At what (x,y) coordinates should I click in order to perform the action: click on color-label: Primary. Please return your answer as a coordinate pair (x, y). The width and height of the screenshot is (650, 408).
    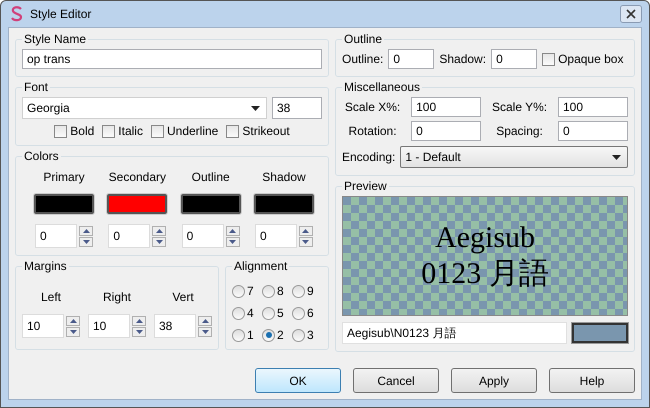
    Looking at the image, I should click on (64, 177).